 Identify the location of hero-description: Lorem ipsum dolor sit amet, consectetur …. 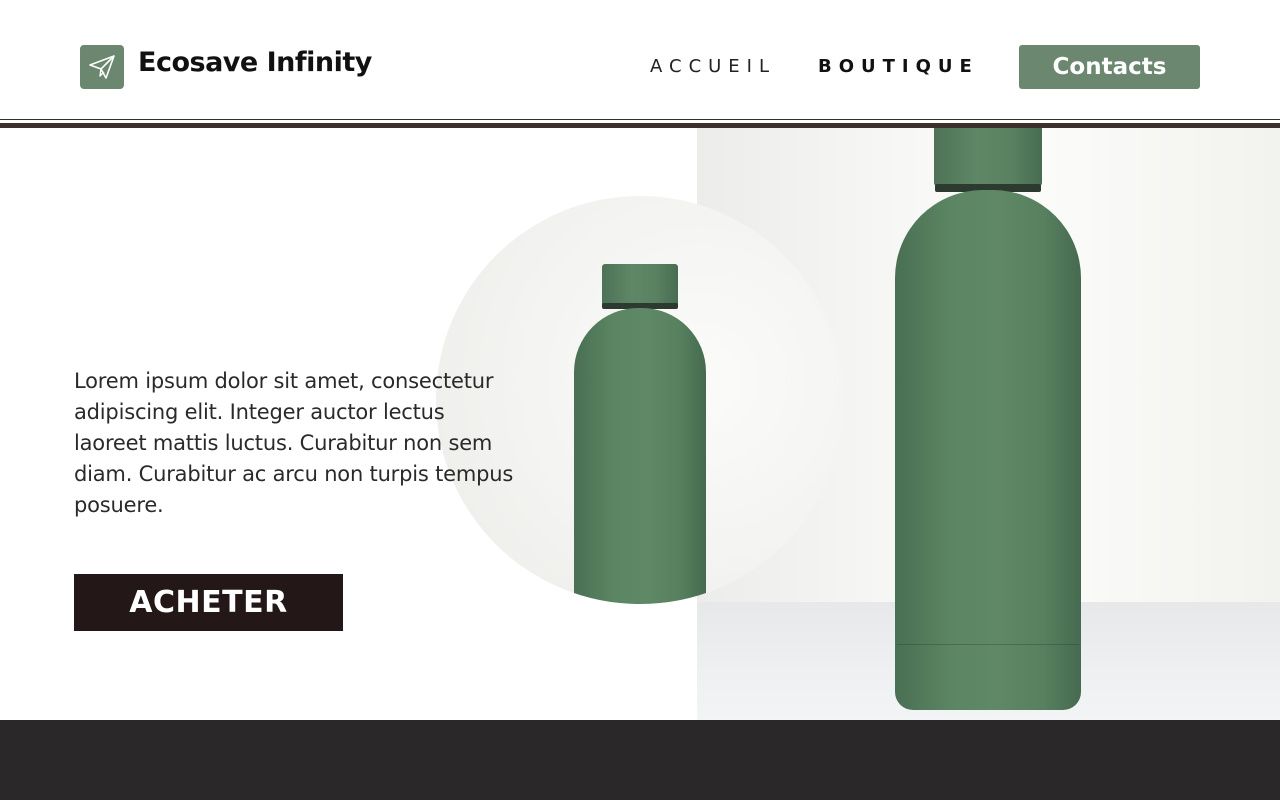
(294, 443).